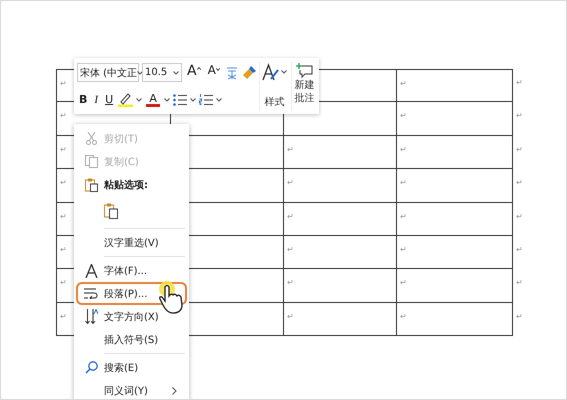 This screenshot has width=567, height=400. I want to click on bold-button: B, so click(83, 100).